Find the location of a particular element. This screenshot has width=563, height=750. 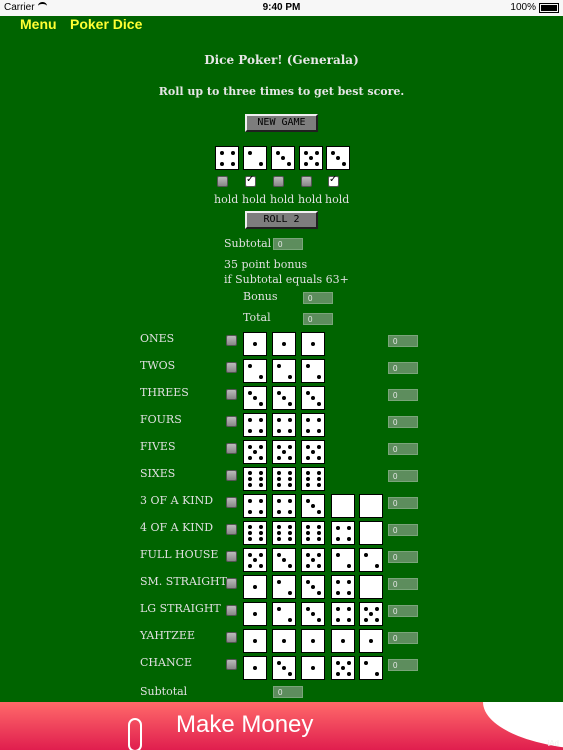

new-game-button: NEW GAME is located at coordinates (281, 123).